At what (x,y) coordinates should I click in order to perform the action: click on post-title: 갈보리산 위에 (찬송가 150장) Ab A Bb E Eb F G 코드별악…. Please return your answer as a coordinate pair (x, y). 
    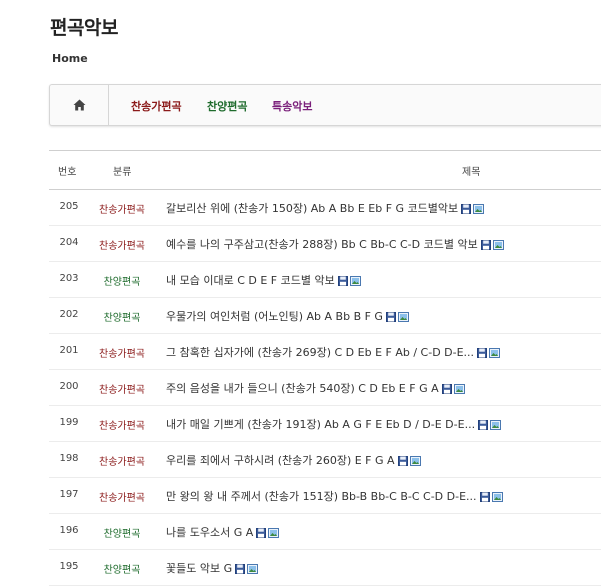
    Looking at the image, I should click on (312, 208).